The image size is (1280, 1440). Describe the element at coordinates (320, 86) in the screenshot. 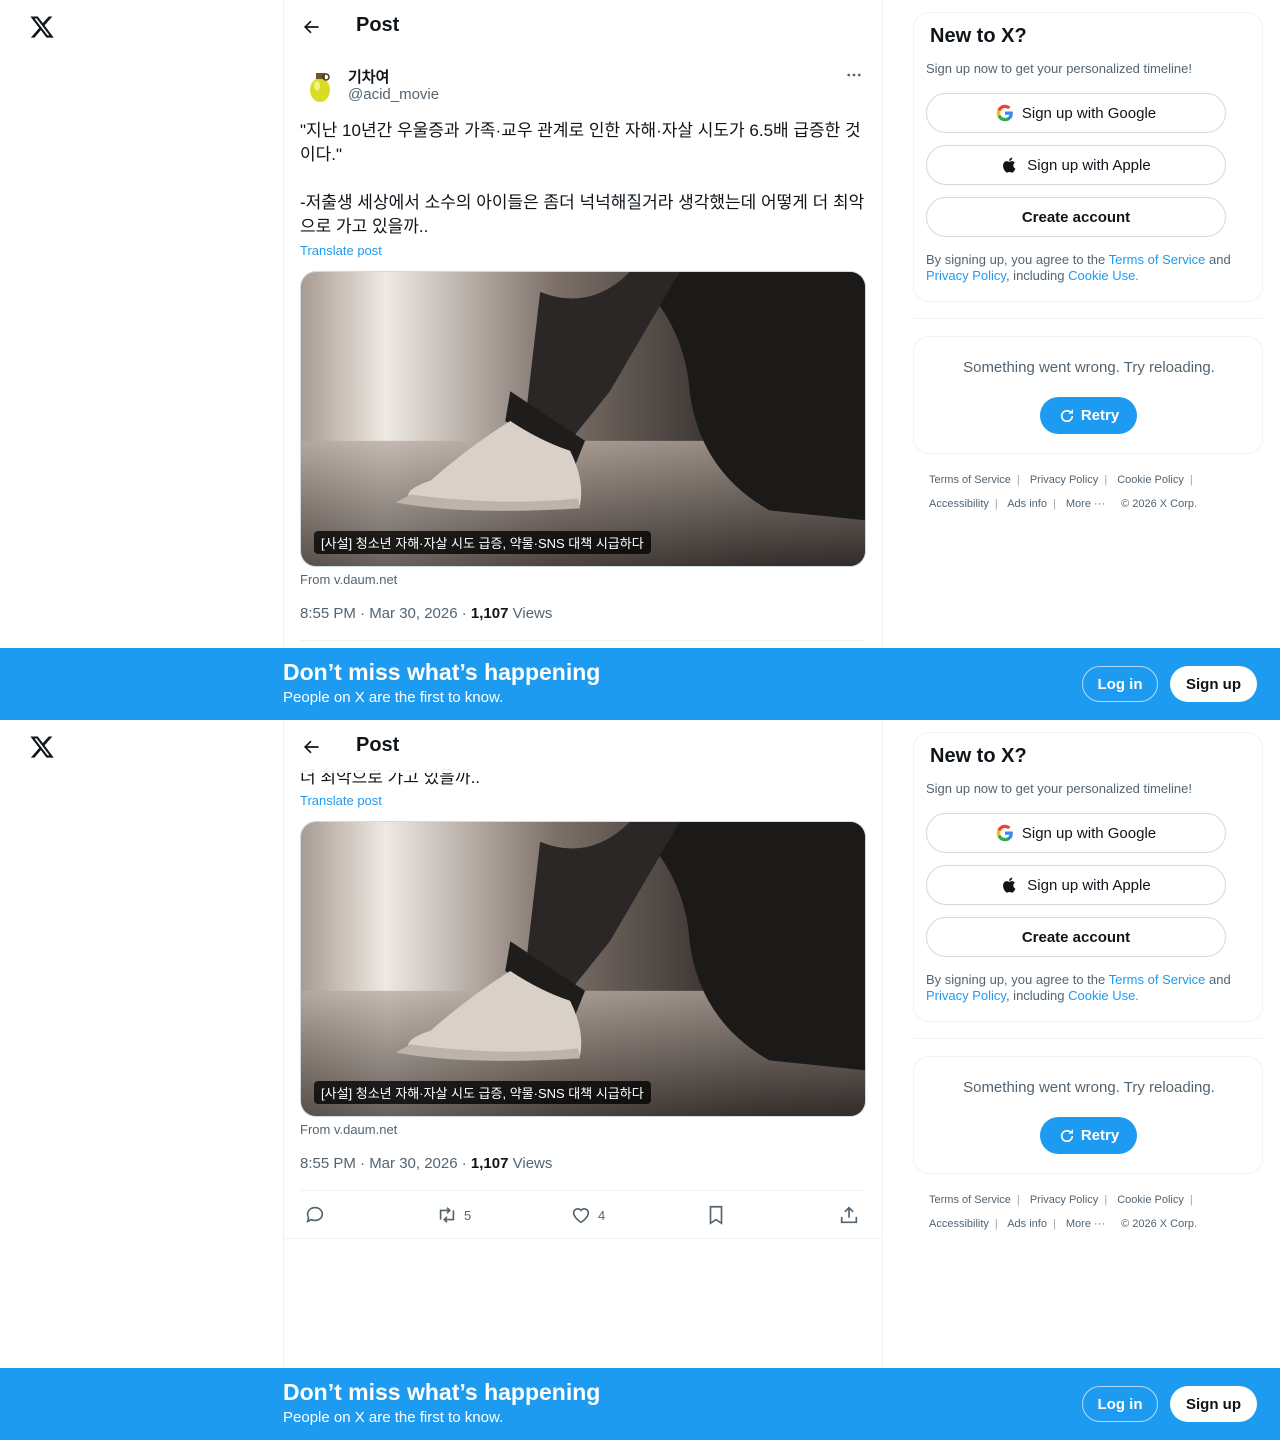

I see `avatar` at that location.